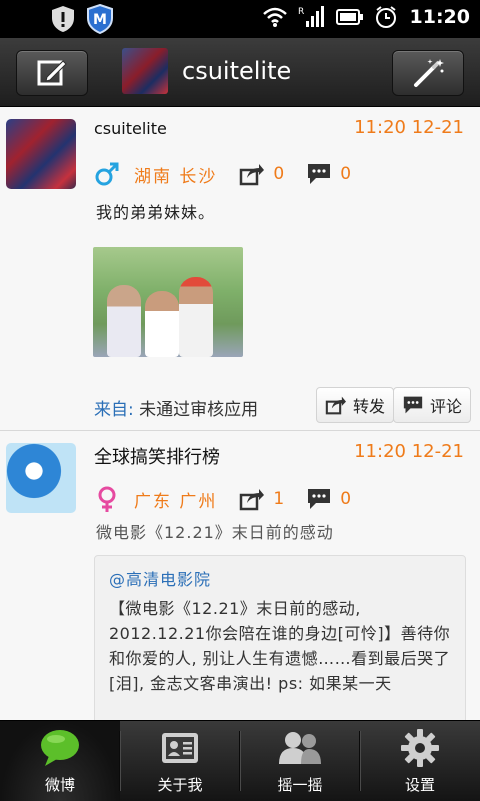 The image size is (480, 801). Describe the element at coordinates (419, 785) in the screenshot. I see `tab-label: 设置` at that location.